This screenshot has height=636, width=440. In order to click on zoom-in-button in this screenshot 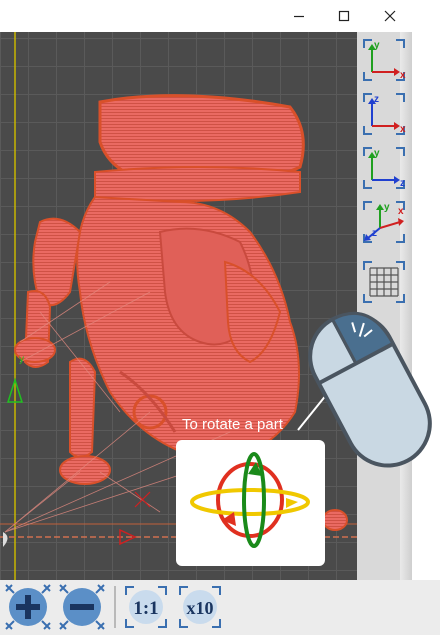, I will do `click(28, 607)`.